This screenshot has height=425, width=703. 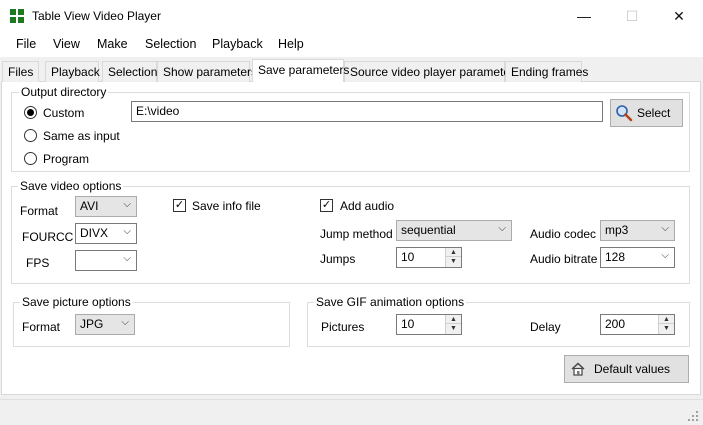 What do you see at coordinates (89, 206) in the screenshot?
I see `video-format-value: AVI` at bounding box center [89, 206].